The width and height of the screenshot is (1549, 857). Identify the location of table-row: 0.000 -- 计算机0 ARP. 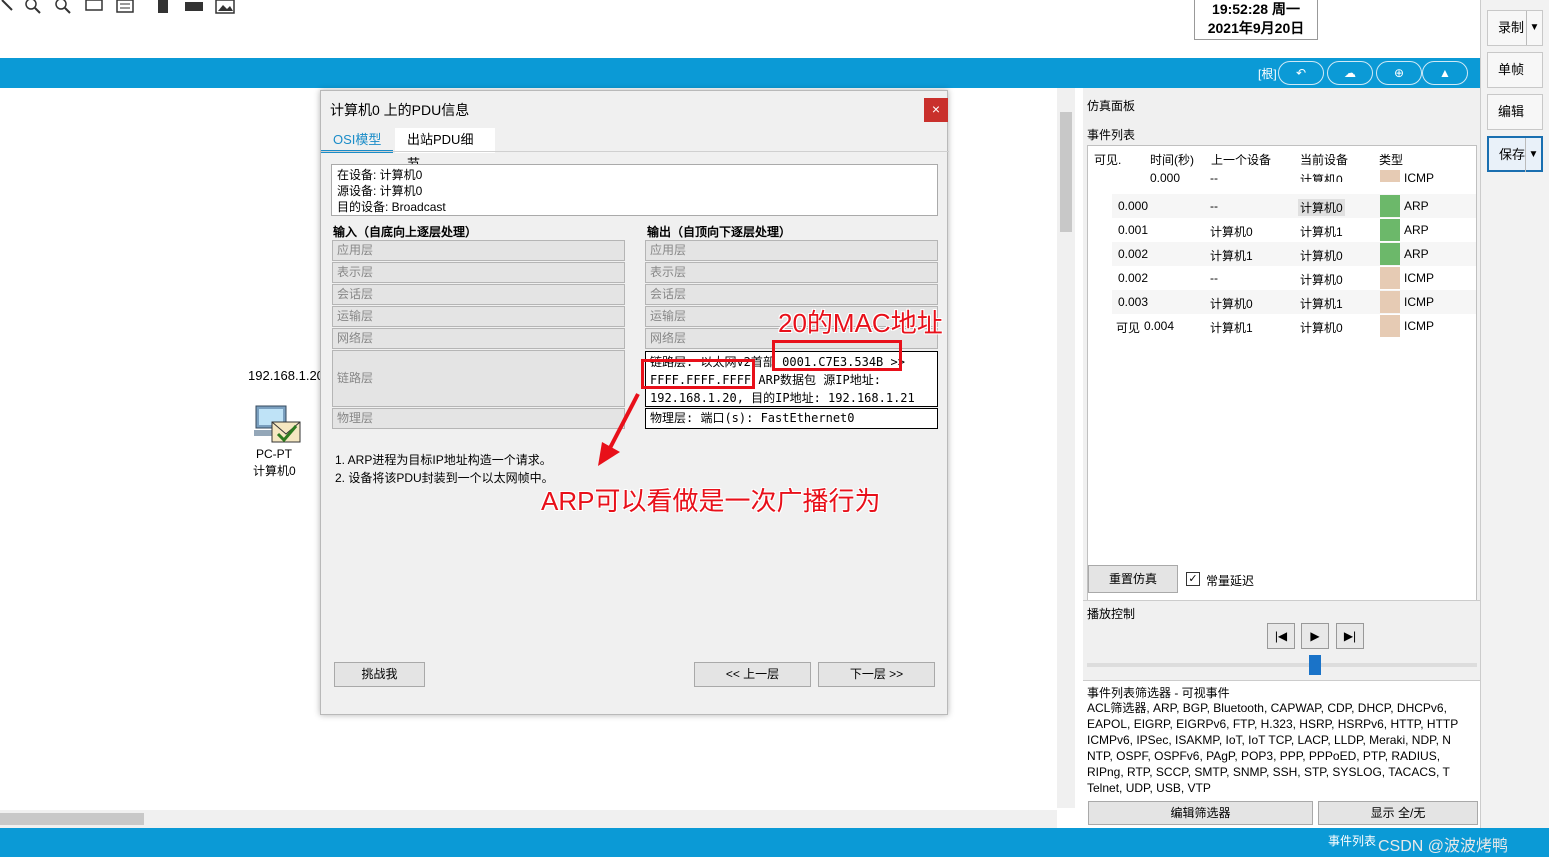
(1294, 206).